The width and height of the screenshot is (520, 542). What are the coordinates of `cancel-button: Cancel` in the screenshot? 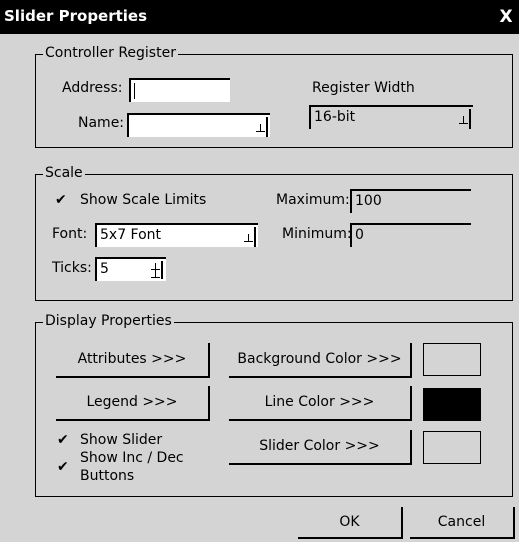 It's located at (462, 523).